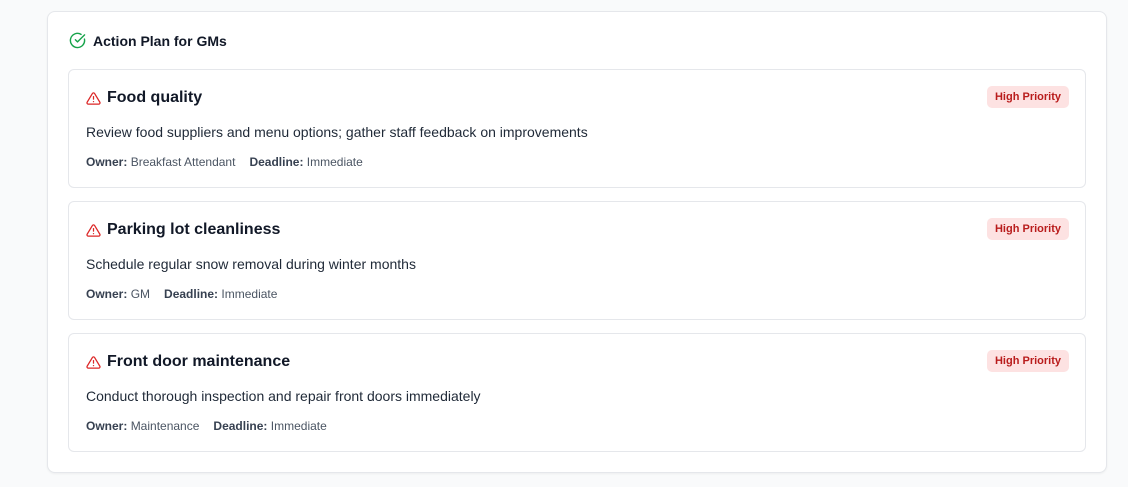 This screenshot has height=487, width=1128. I want to click on card-header: Food quality, so click(144, 98).